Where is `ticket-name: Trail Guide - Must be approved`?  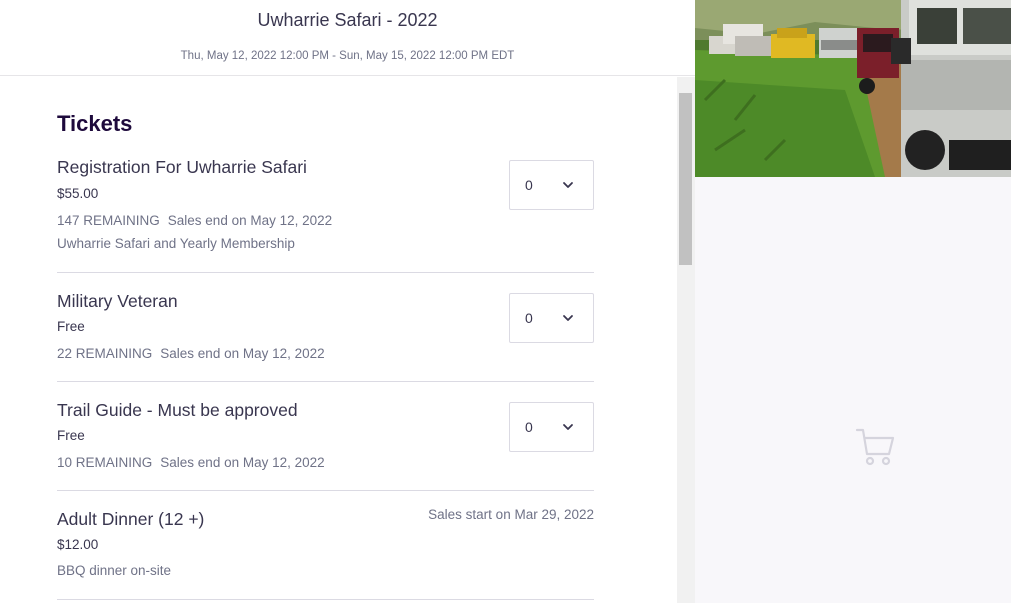 ticket-name: Trail Guide - Must be approved is located at coordinates (177, 410).